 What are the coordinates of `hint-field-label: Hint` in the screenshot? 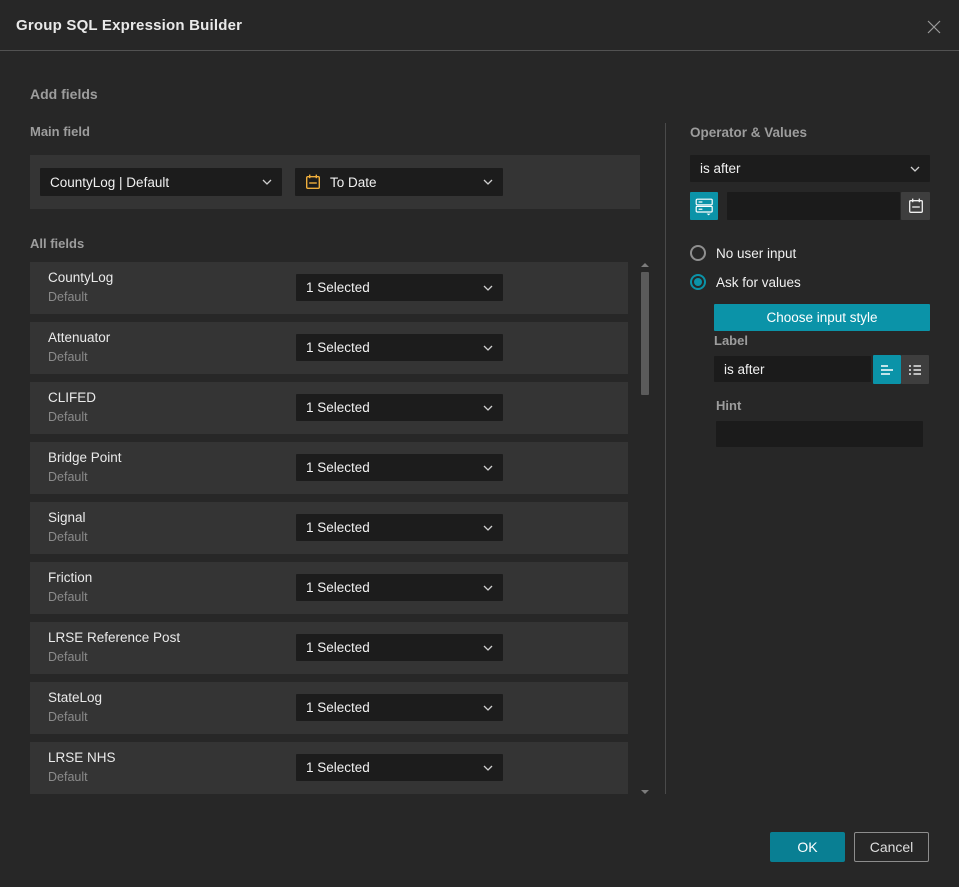 It's located at (729, 405).